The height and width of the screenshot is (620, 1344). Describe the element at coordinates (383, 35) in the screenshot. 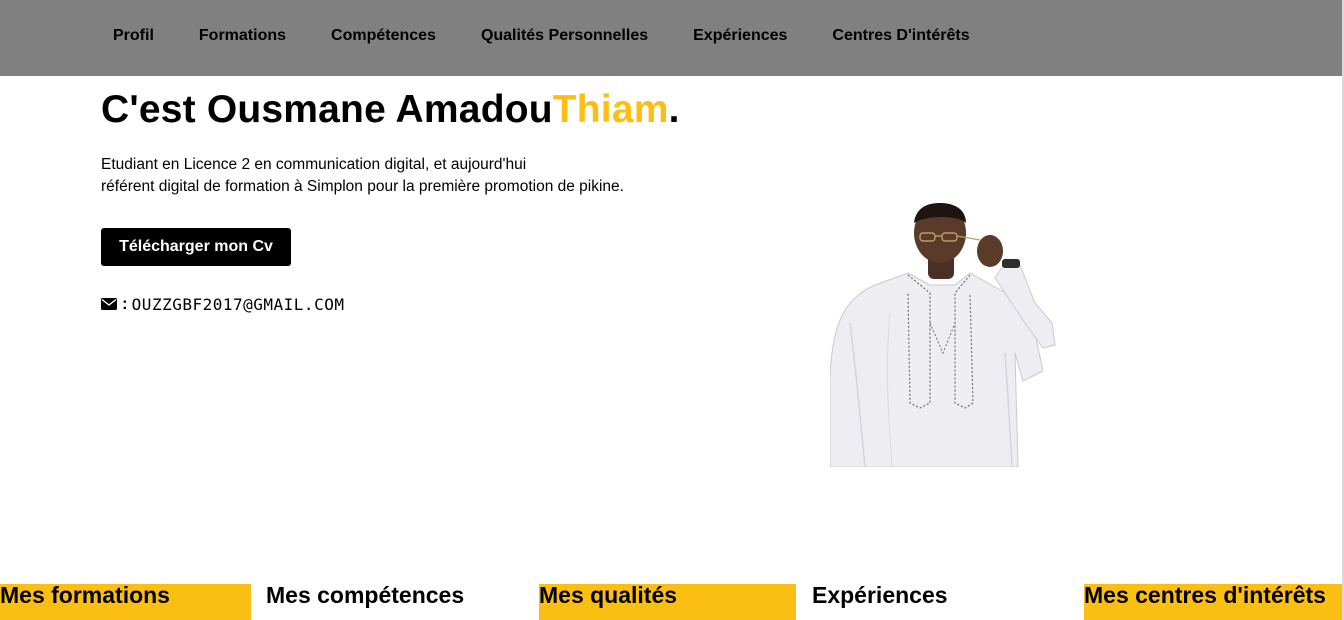

I see `nav-link-competences: Compétences` at that location.